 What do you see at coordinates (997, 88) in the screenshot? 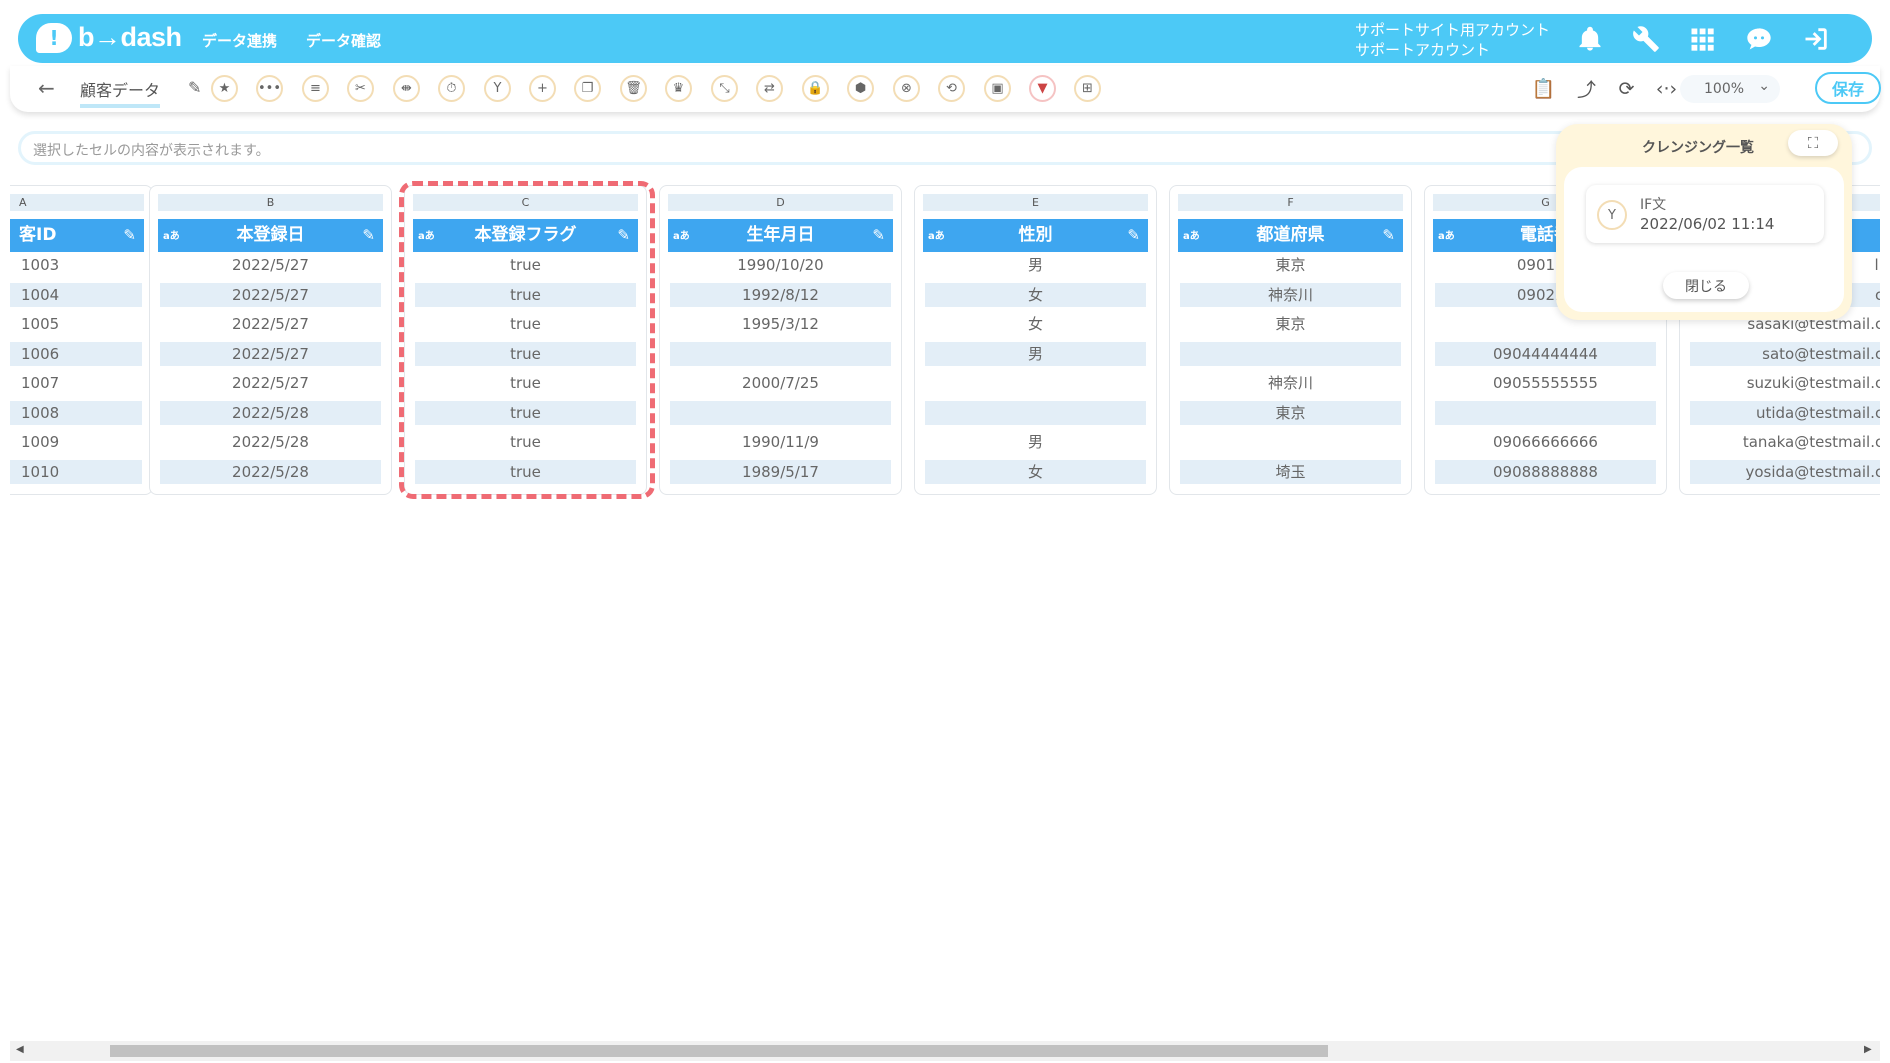
I see `frame-icon: ▣` at bounding box center [997, 88].